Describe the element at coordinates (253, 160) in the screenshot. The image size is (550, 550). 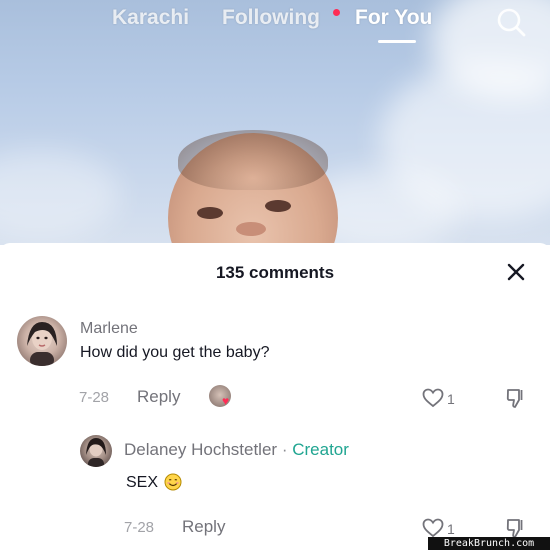
I see `baby-hair` at that location.